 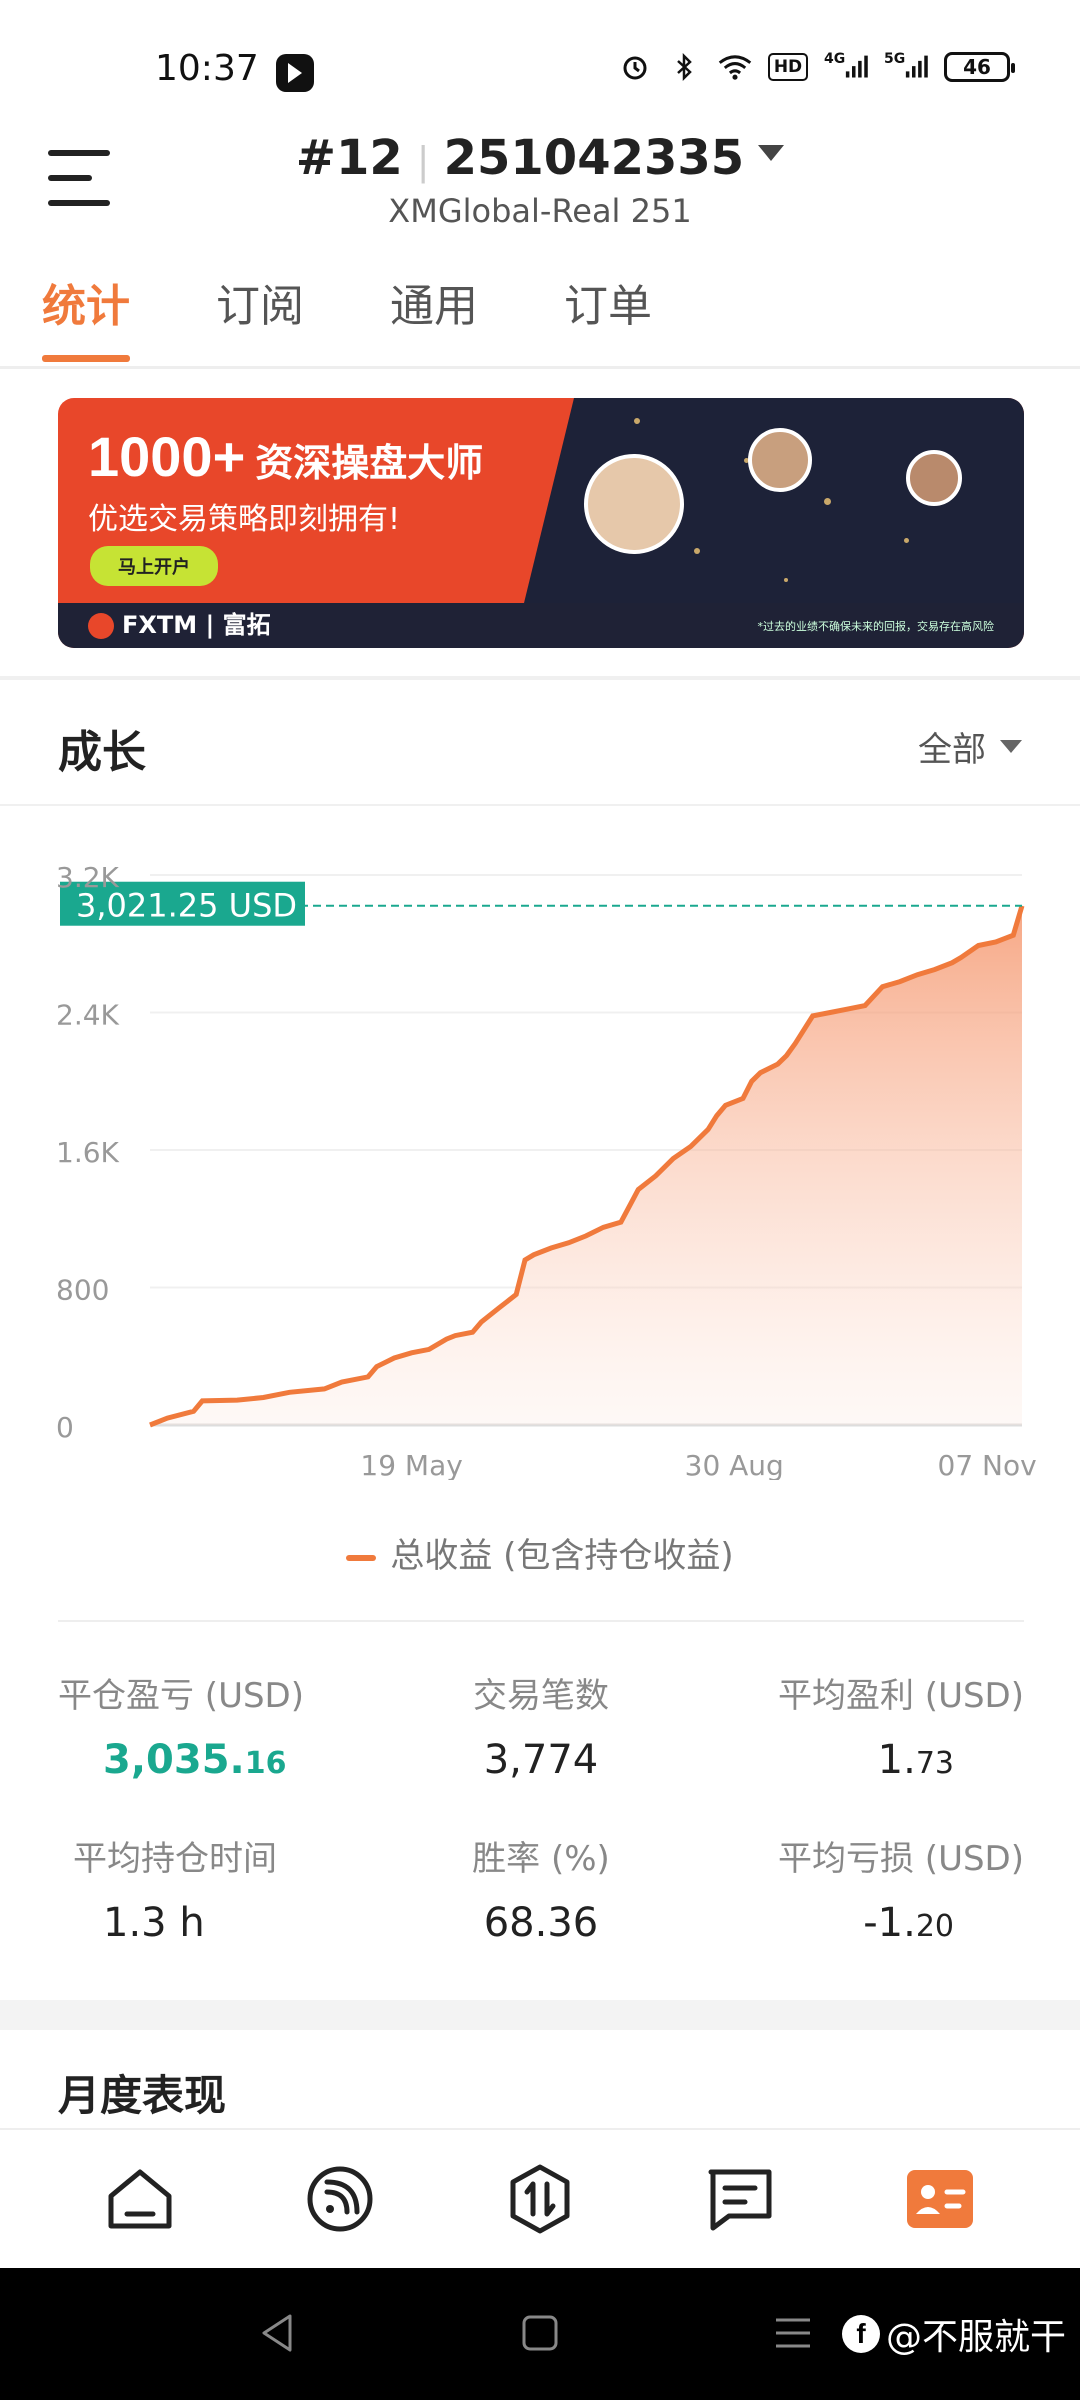 I want to click on nav-messages, so click(x=740, y=2199).